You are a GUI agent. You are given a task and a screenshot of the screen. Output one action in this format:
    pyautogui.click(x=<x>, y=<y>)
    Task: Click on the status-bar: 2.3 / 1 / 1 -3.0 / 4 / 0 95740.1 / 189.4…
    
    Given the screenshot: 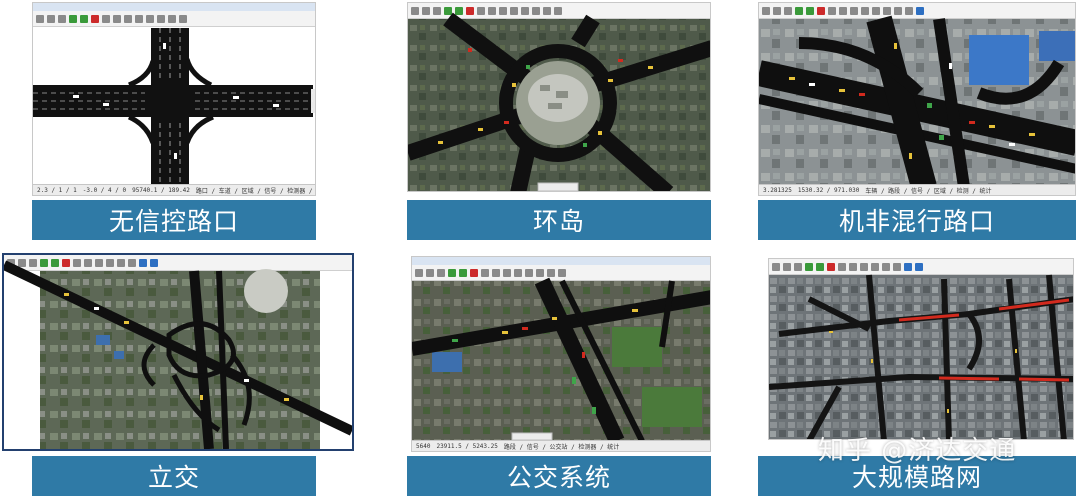 What is the action you would take?
    pyautogui.click(x=174, y=189)
    